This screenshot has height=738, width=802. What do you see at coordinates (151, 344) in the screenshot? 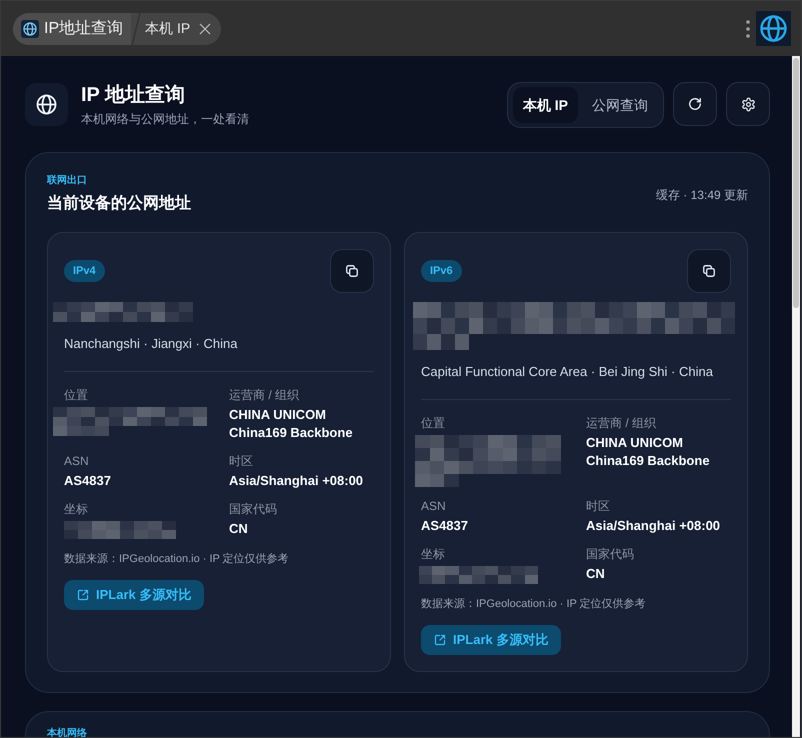
I see `location-text: Nanchangshi · Jiangxi · China` at bounding box center [151, 344].